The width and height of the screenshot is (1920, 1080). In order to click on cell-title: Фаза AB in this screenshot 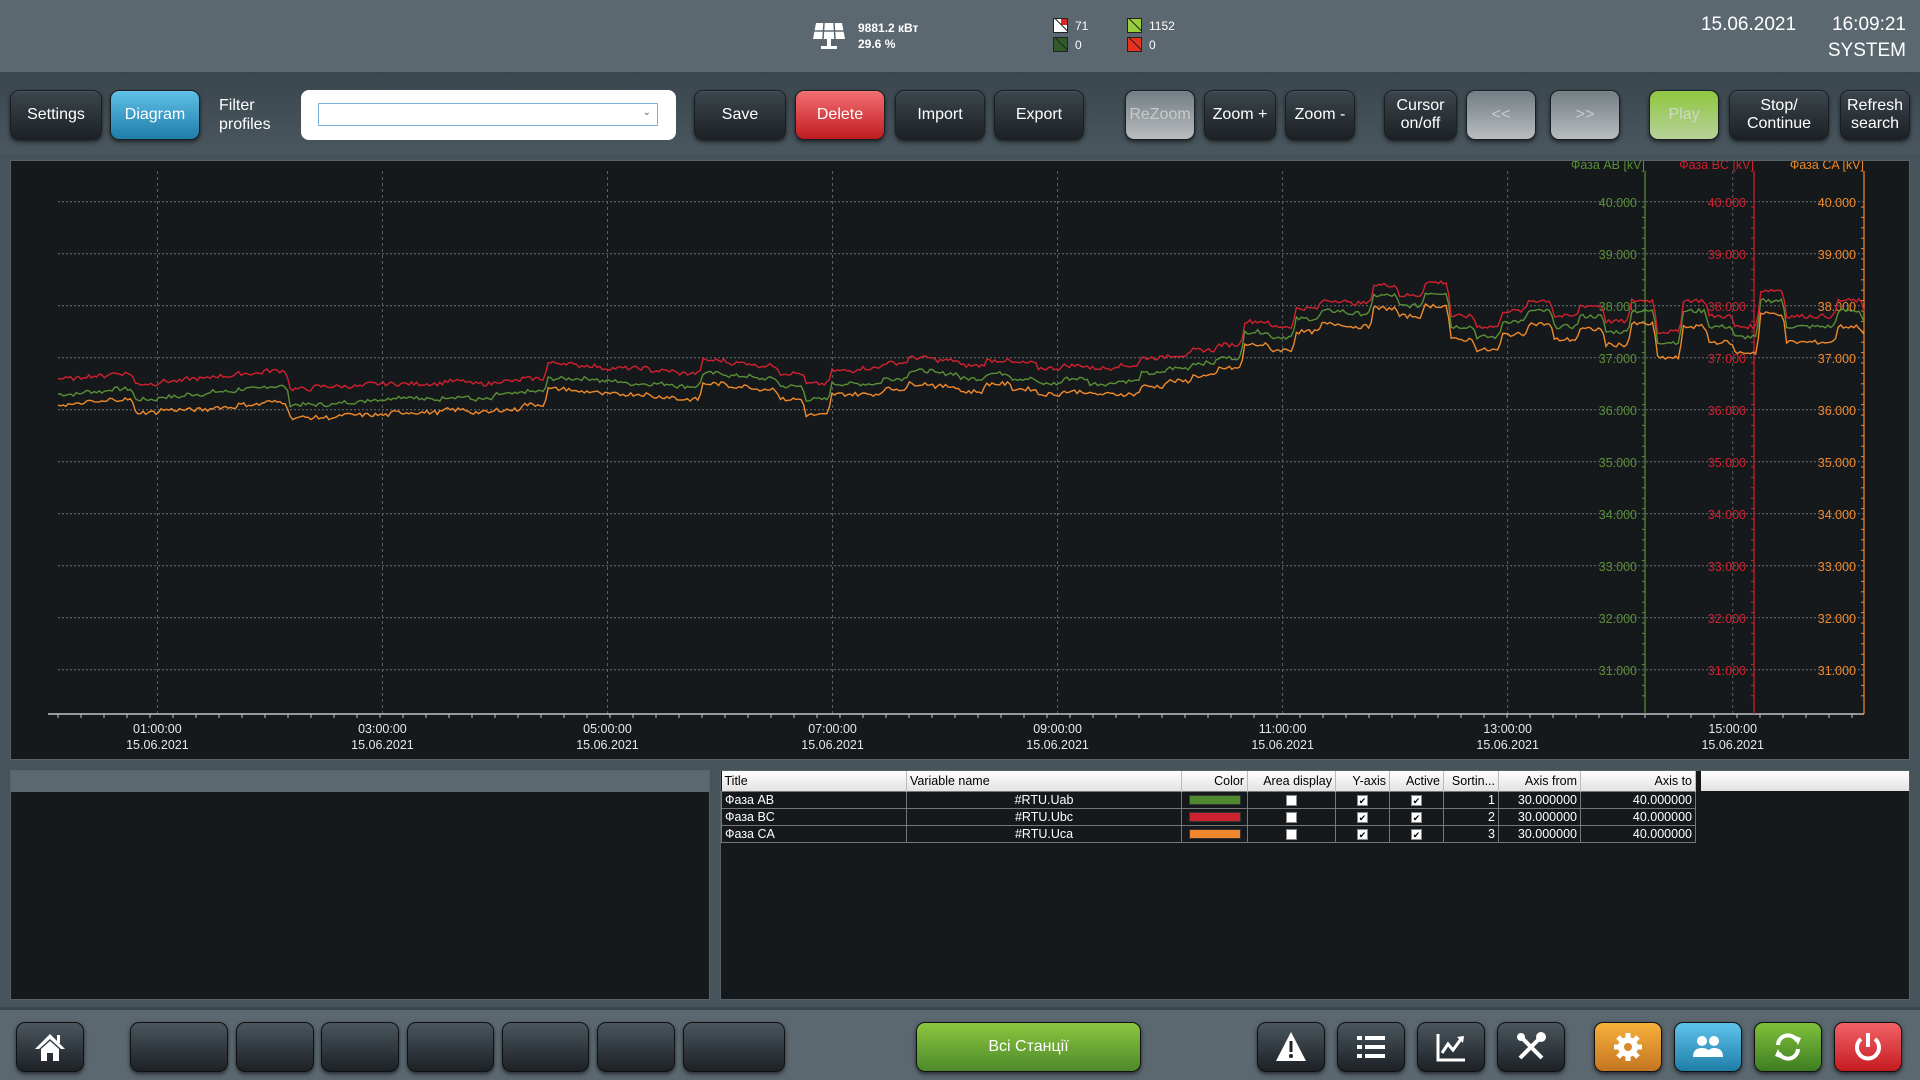, I will do `click(814, 799)`.